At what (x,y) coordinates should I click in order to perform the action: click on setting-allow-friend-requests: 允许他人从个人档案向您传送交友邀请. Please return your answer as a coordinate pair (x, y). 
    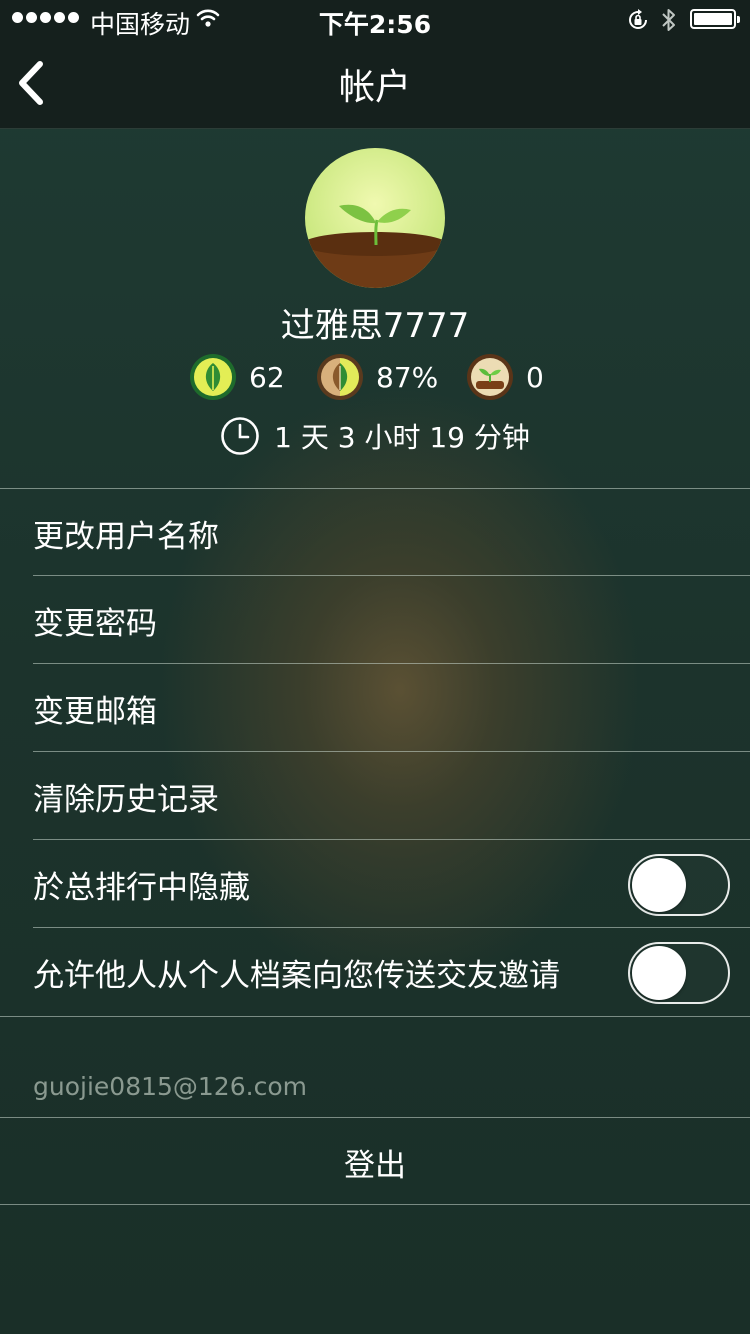
    Looking at the image, I should click on (375, 971).